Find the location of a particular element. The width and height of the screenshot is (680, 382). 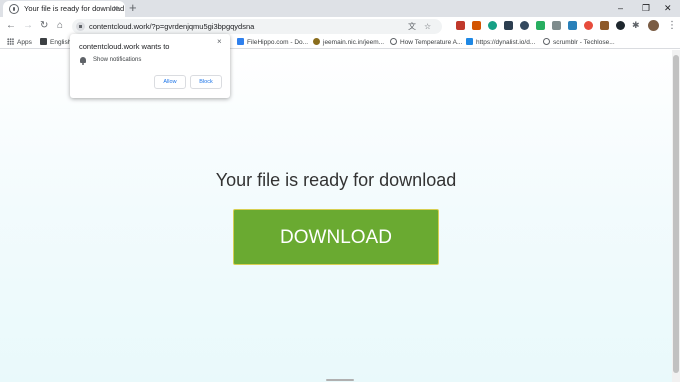

bookmark-english: English is located at coordinates (55, 42).